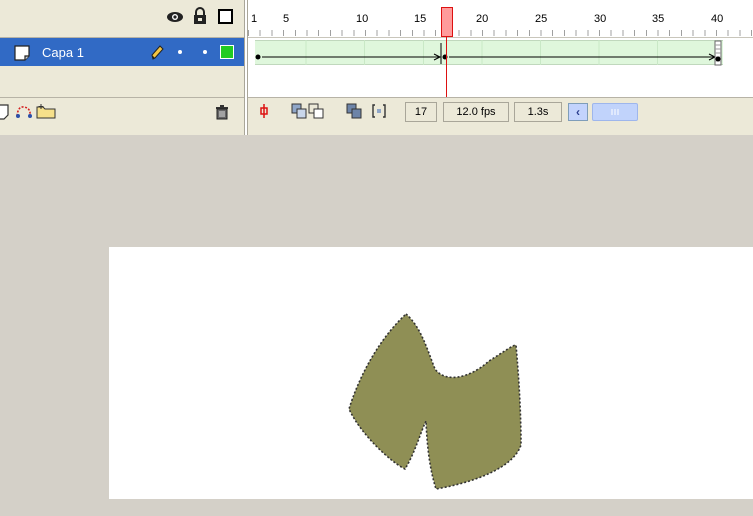  What do you see at coordinates (658, 19) in the screenshot?
I see `ruler-label: 35` at bounding box center [658, 19].